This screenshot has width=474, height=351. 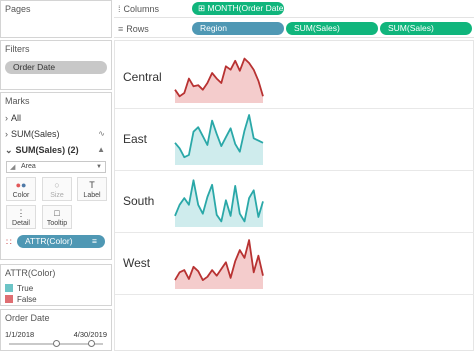 I want to click on filters-card: Filters Order Date, so click(x=56, y=65).